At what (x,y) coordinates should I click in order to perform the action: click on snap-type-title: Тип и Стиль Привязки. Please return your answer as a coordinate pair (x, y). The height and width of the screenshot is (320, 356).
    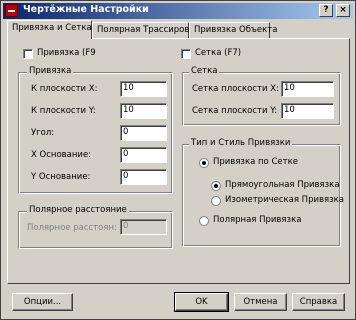
    Looking at the image, I should click on (241, 143).